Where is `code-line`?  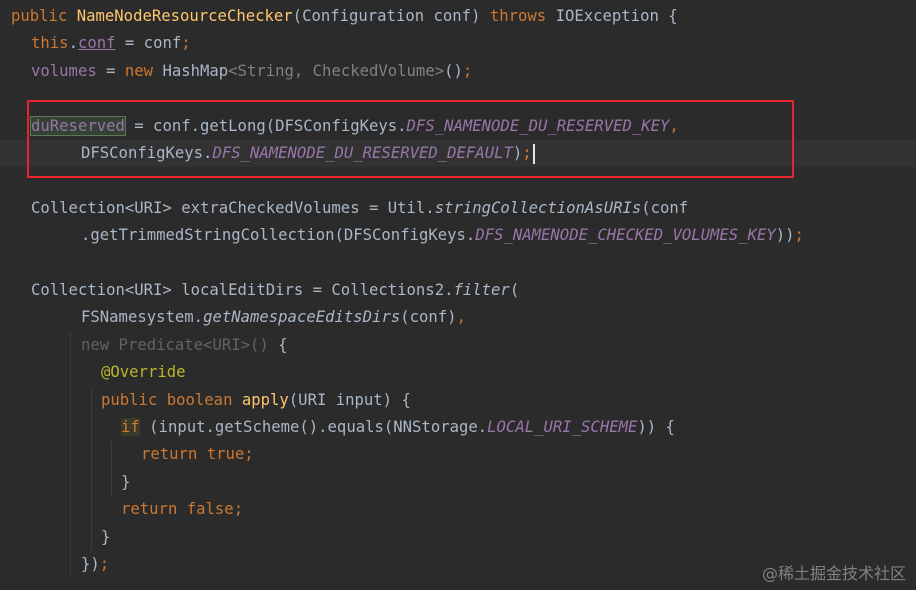
code-line is located at coordinates (458, 263).